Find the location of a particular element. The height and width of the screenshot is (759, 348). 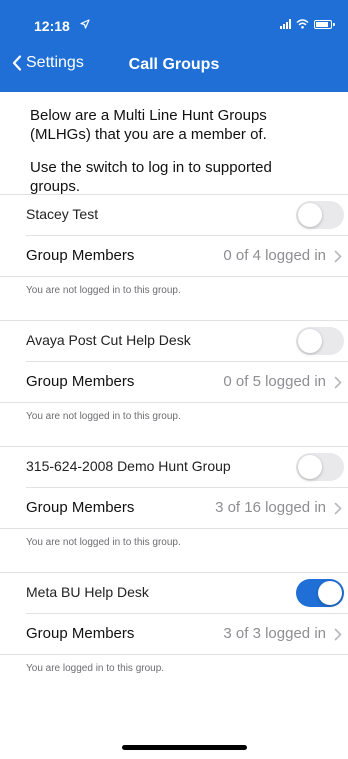

members-logged-in-count: 0 of 4 logged in is located at coordinates (274, 255).